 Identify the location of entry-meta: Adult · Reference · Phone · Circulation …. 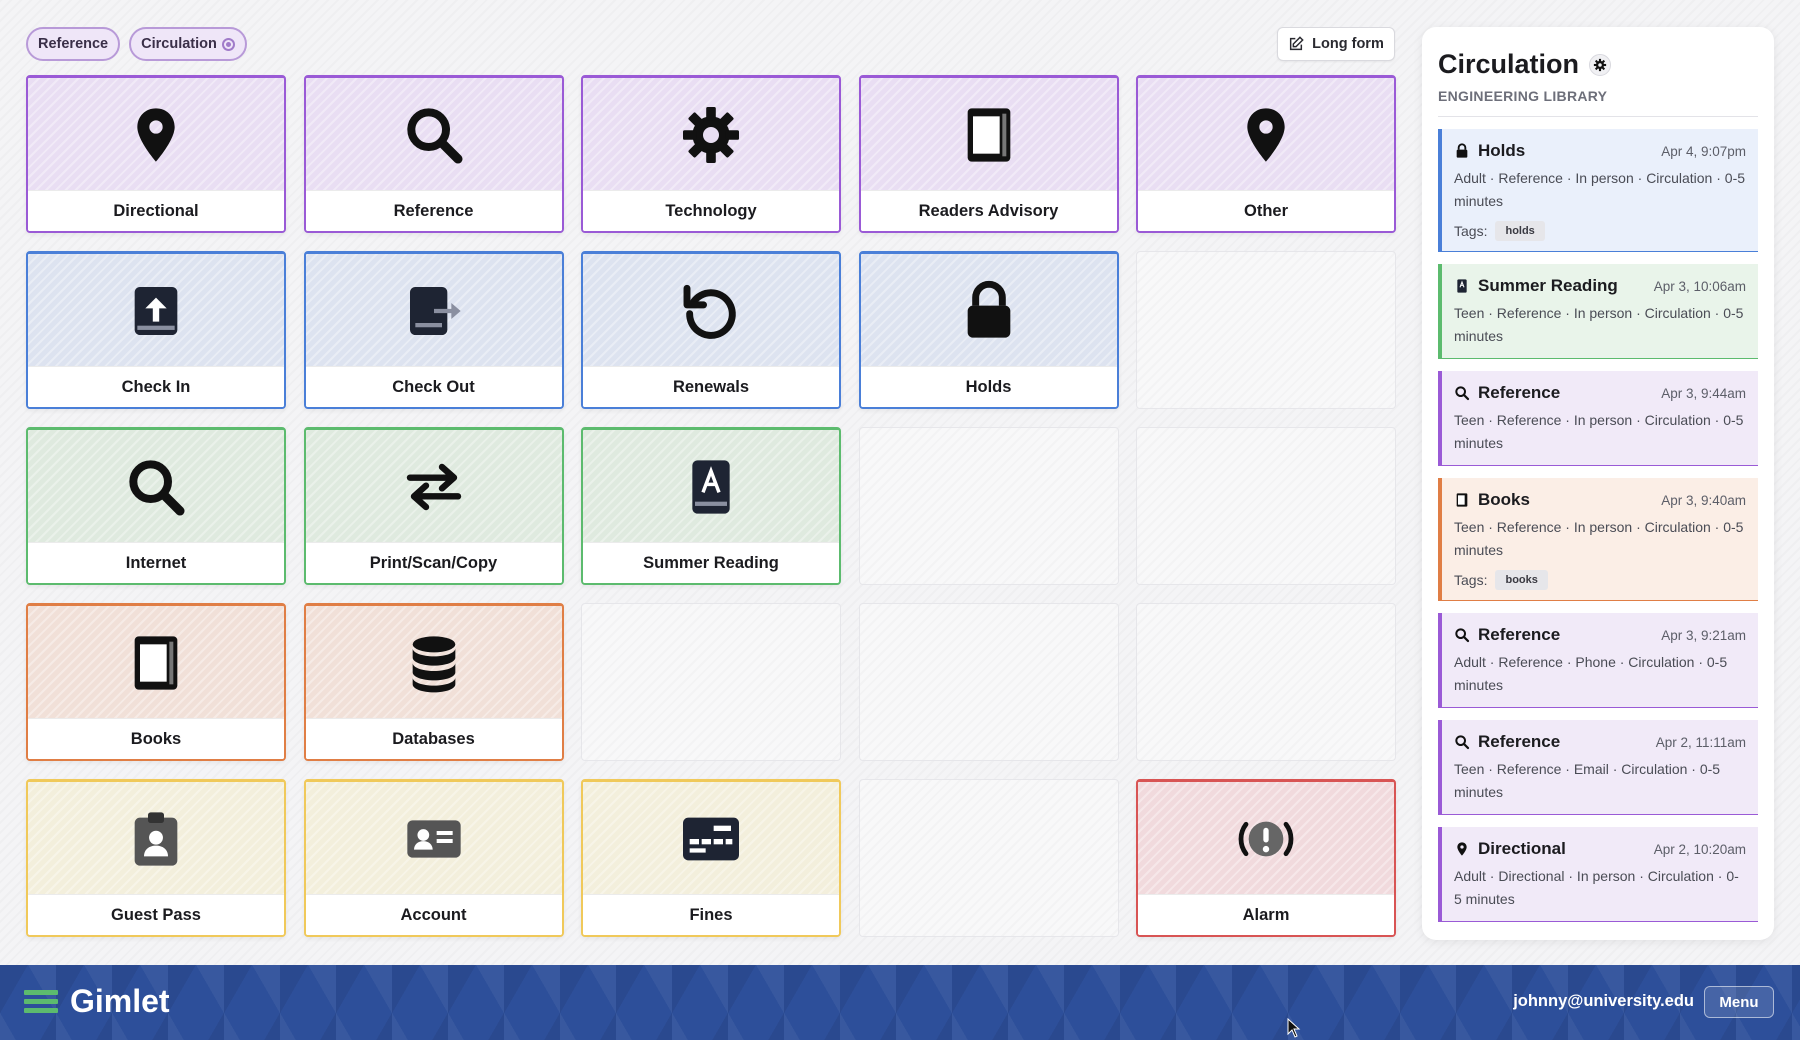
(1591, 673).